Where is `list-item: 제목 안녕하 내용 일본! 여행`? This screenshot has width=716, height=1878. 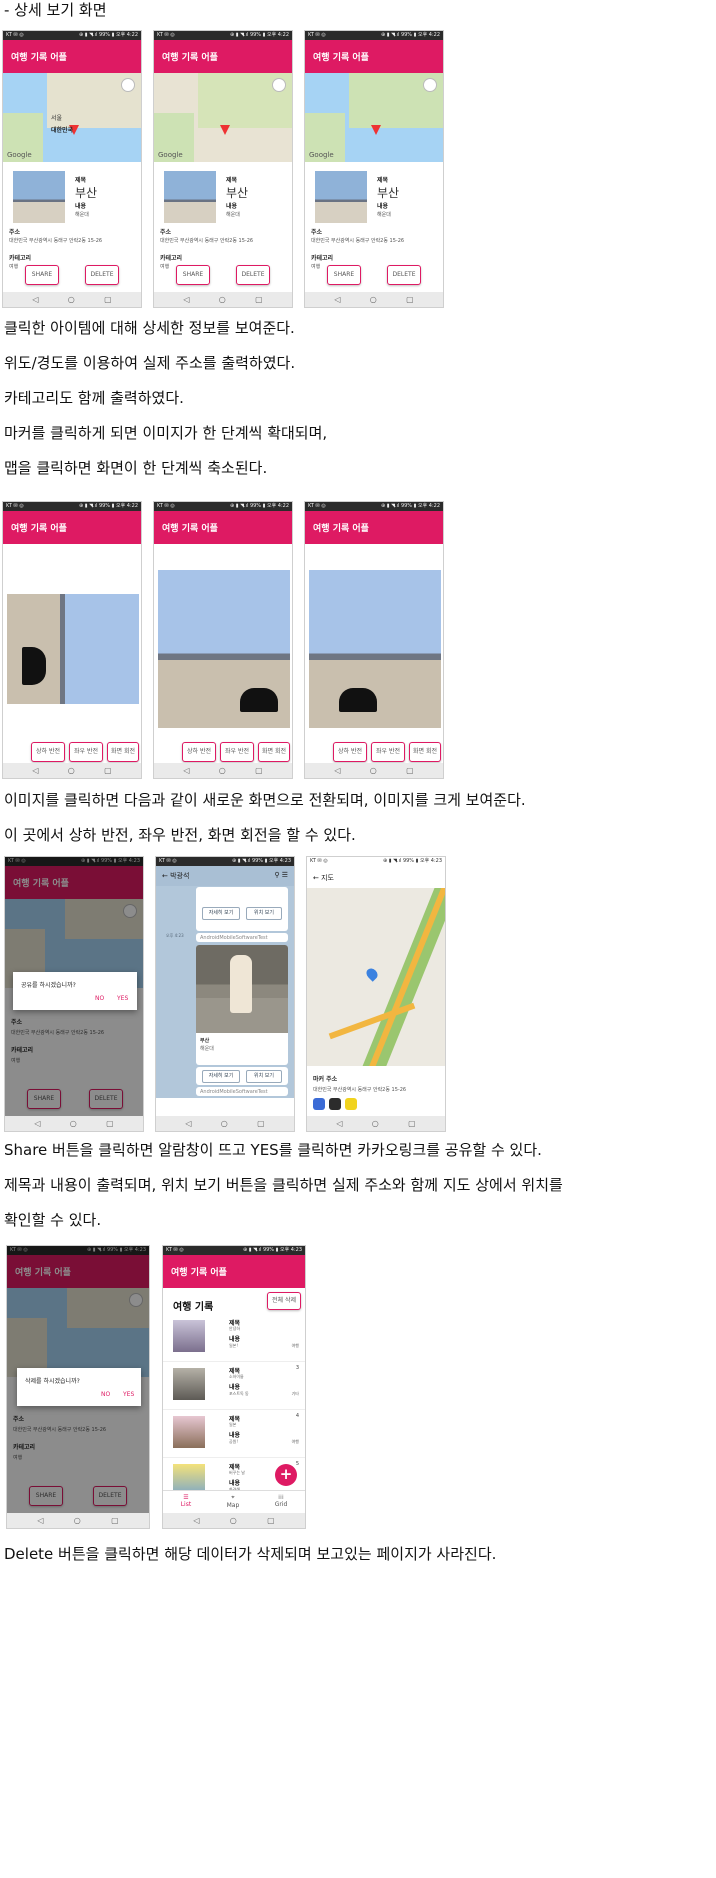 list-item: 제목 안녕하 내용 일본! 여행 is located at coordinates (234, 1338).